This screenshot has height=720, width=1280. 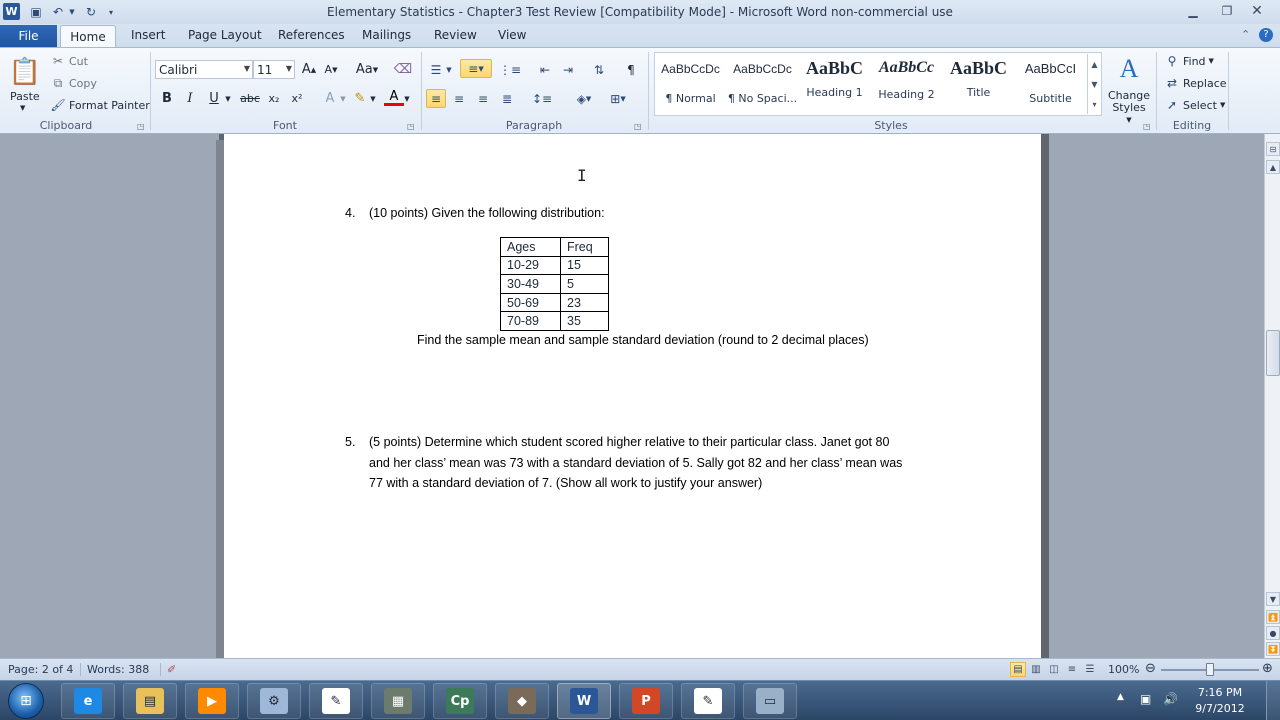 I want to click on bullets-dropdown-icon: ▼, so click(x=449, y=69).